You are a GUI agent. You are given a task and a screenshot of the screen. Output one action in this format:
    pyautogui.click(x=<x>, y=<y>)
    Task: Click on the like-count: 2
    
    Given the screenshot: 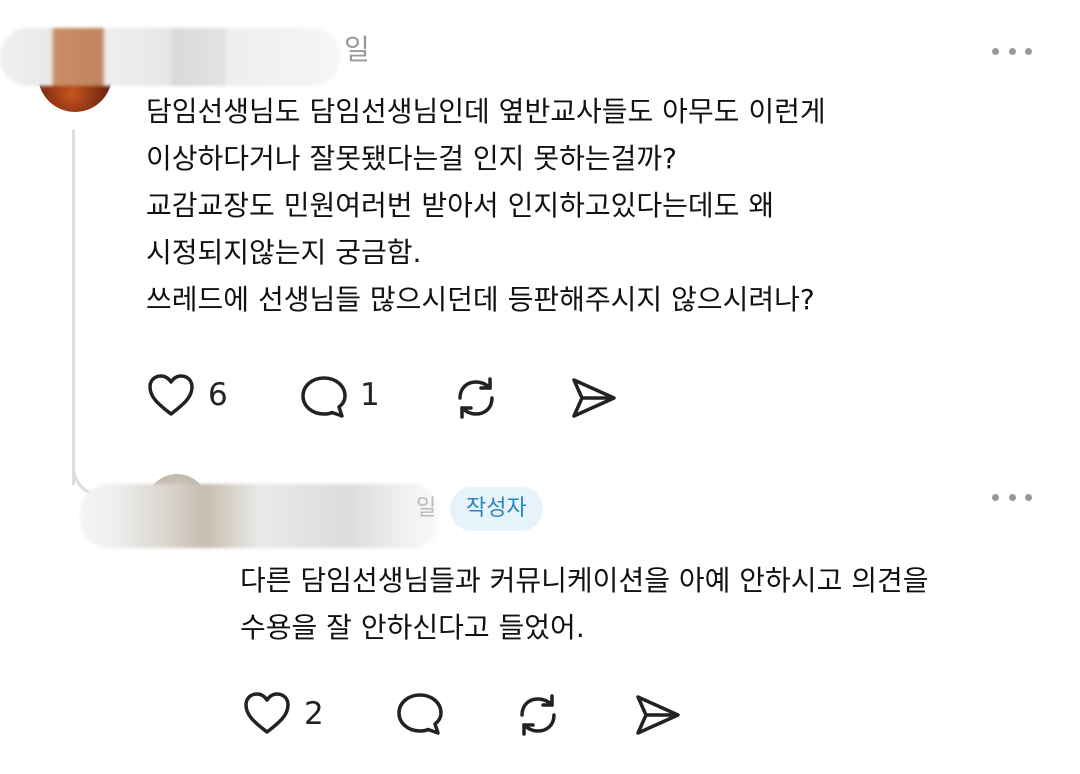 What is the action you would take?
    pyautogui.click(x=314, y=714)
    